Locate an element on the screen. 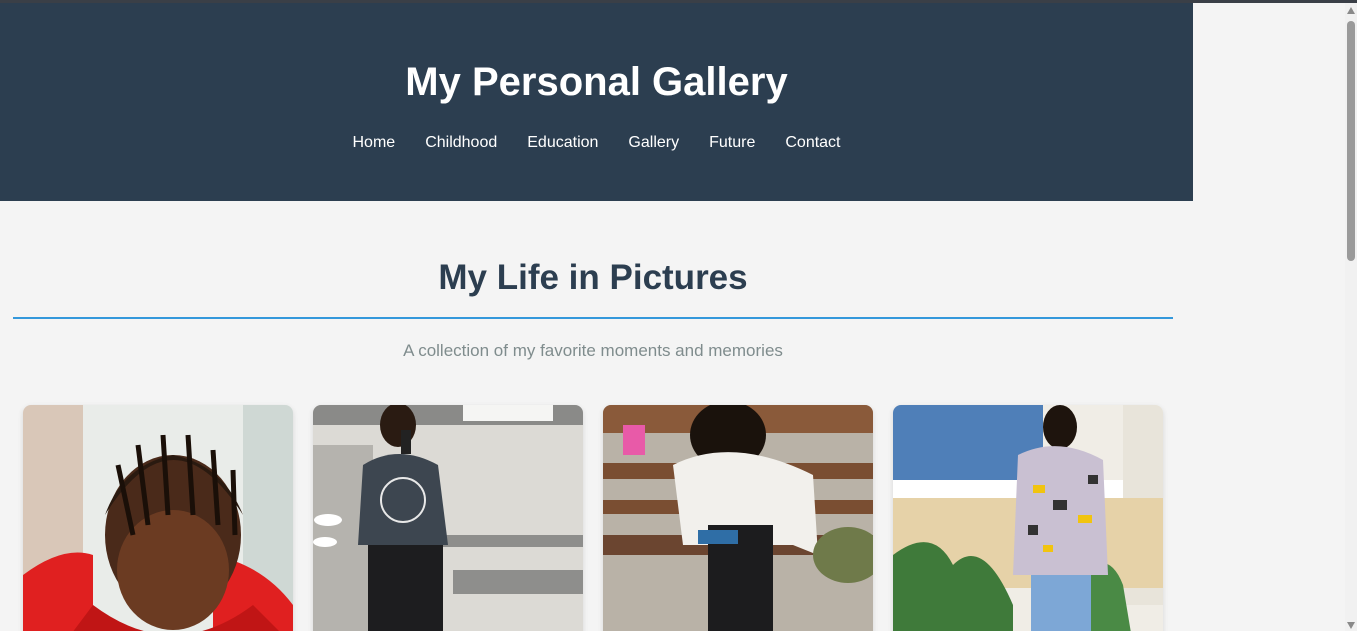 The width and height of the screenshot is (1357, 631). scrollbar-thumb is located at coordinates (1351, 141).